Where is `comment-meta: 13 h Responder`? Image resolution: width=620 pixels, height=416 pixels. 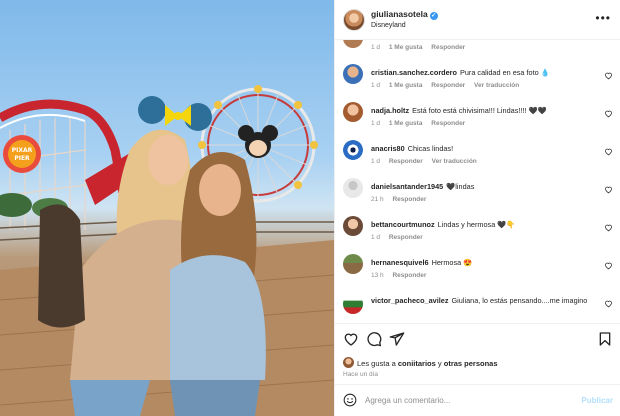
comment-meta: 13 h Responder is located at coordinates (402, 275).